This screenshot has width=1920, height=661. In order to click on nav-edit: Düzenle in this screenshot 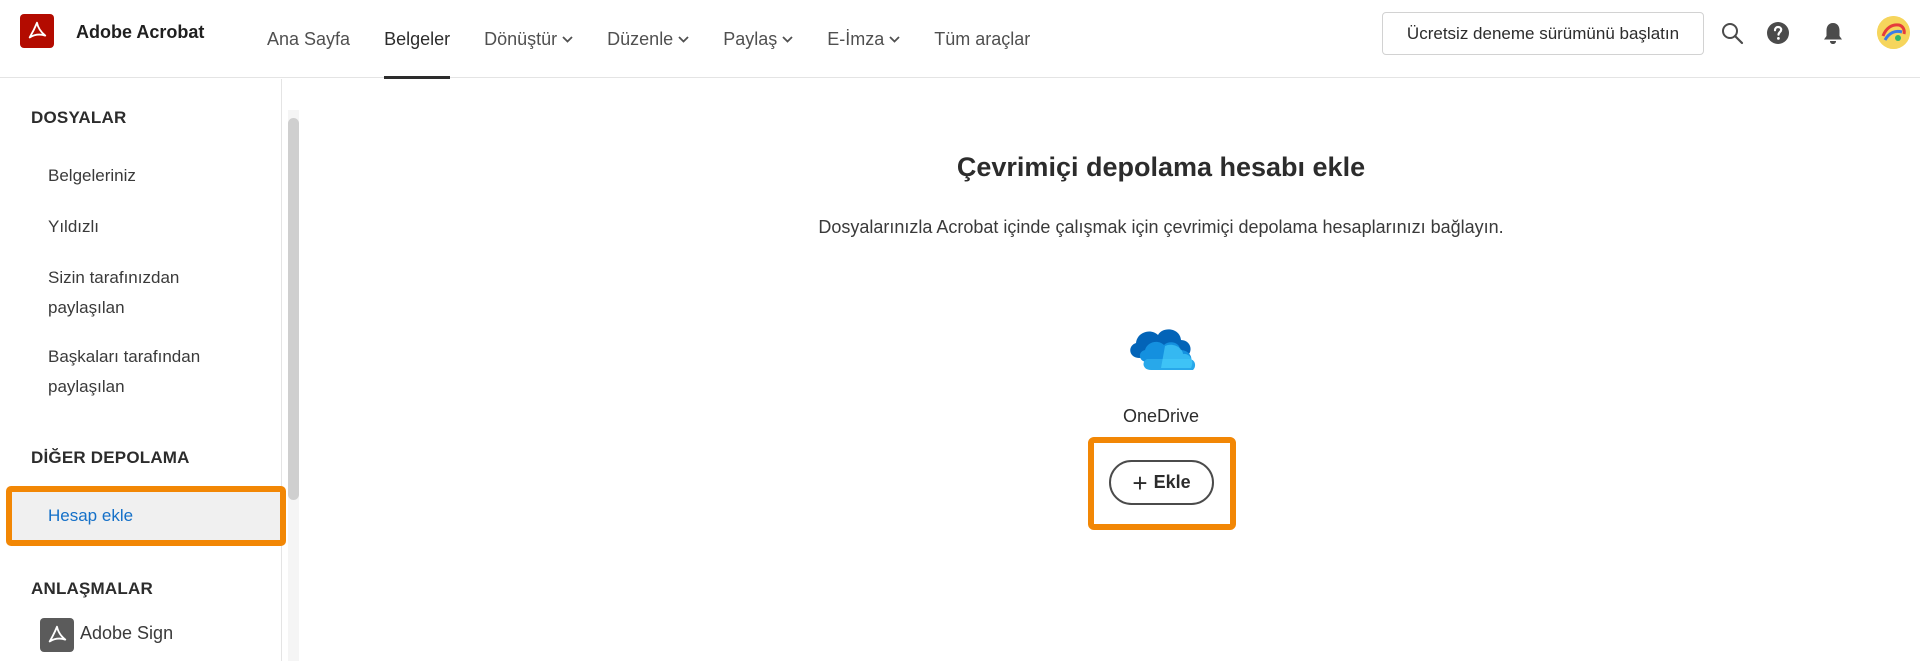, I will do `click(648, 39)`.